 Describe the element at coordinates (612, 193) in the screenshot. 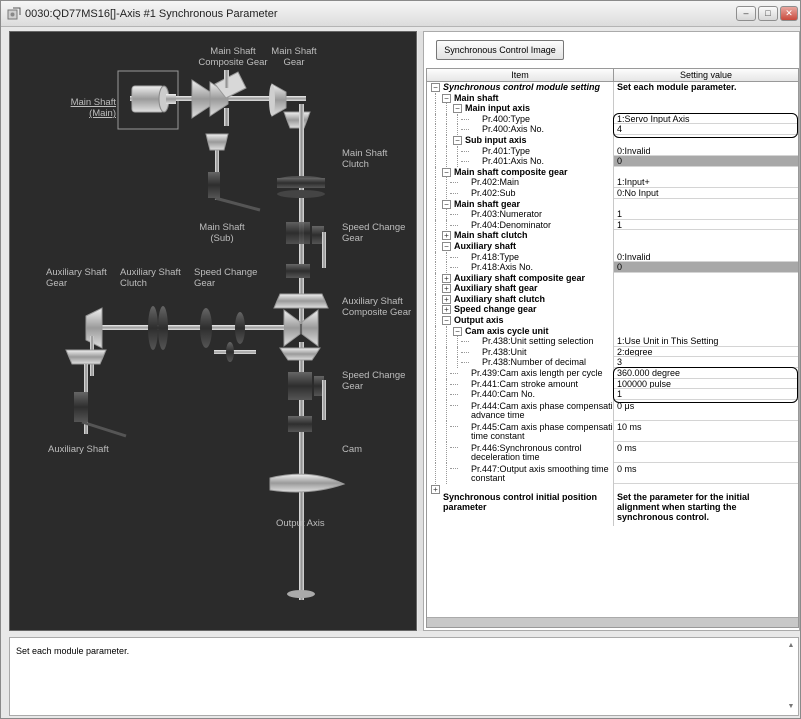

I see `parameter-row: Pr.402:Sub 0:No Input` at that location.